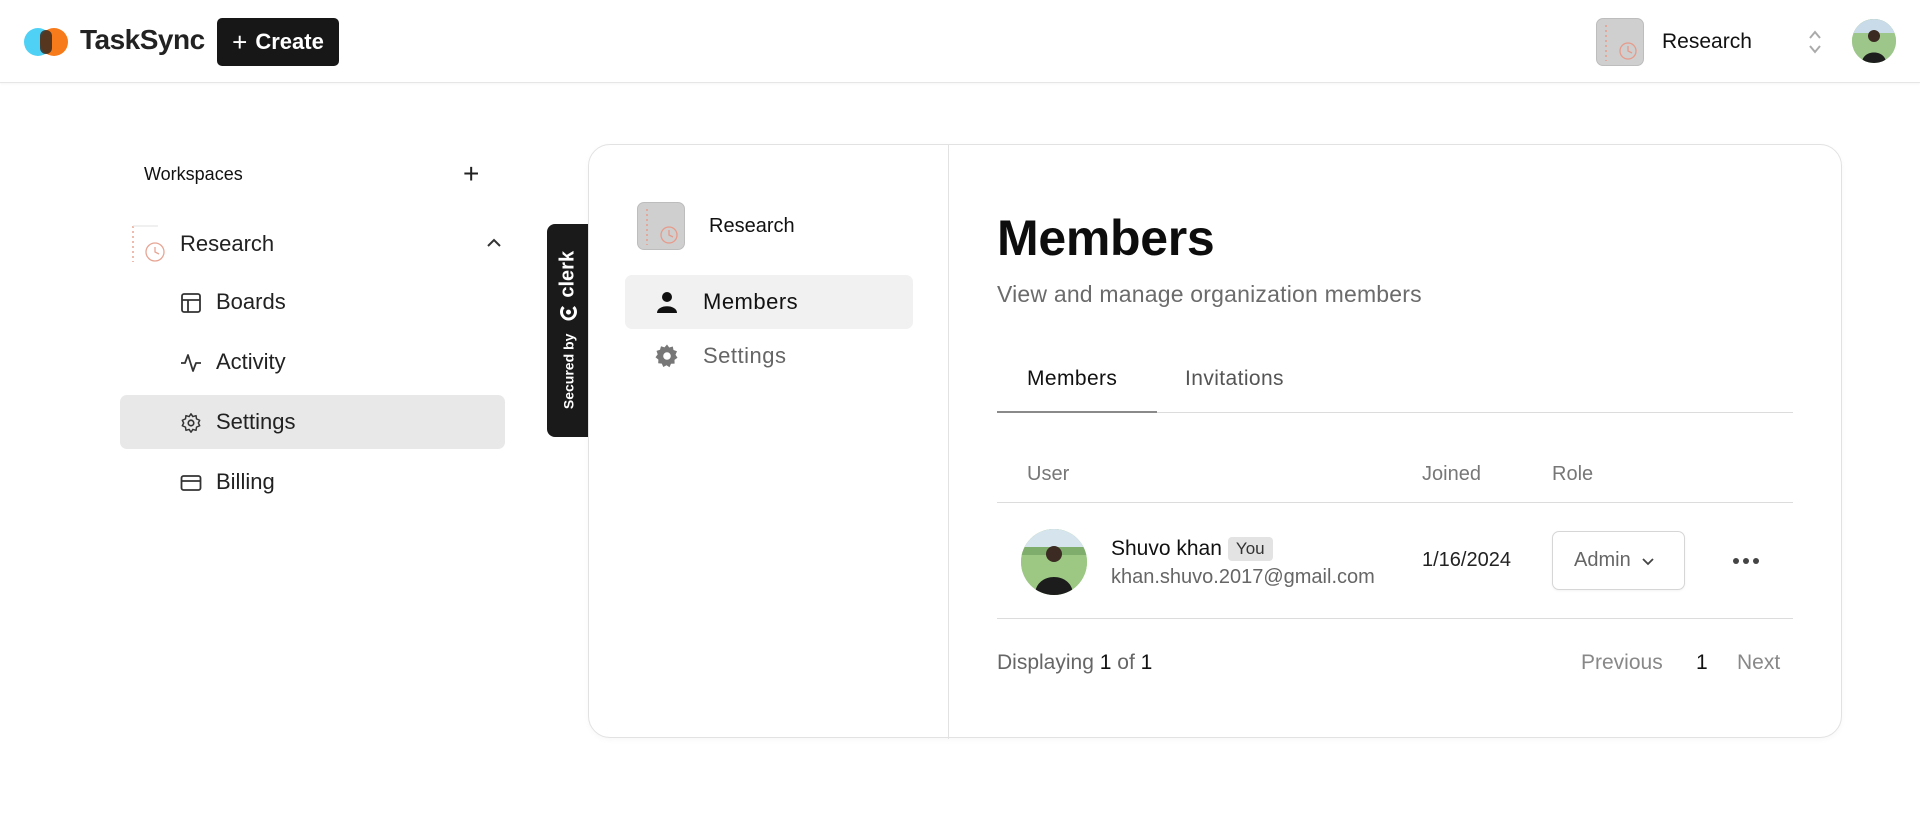  What do you see at coordinates (193, 174) in the screenshot?
I see `workspaces-heading: Workspaces` at bounding box center [193, 174].